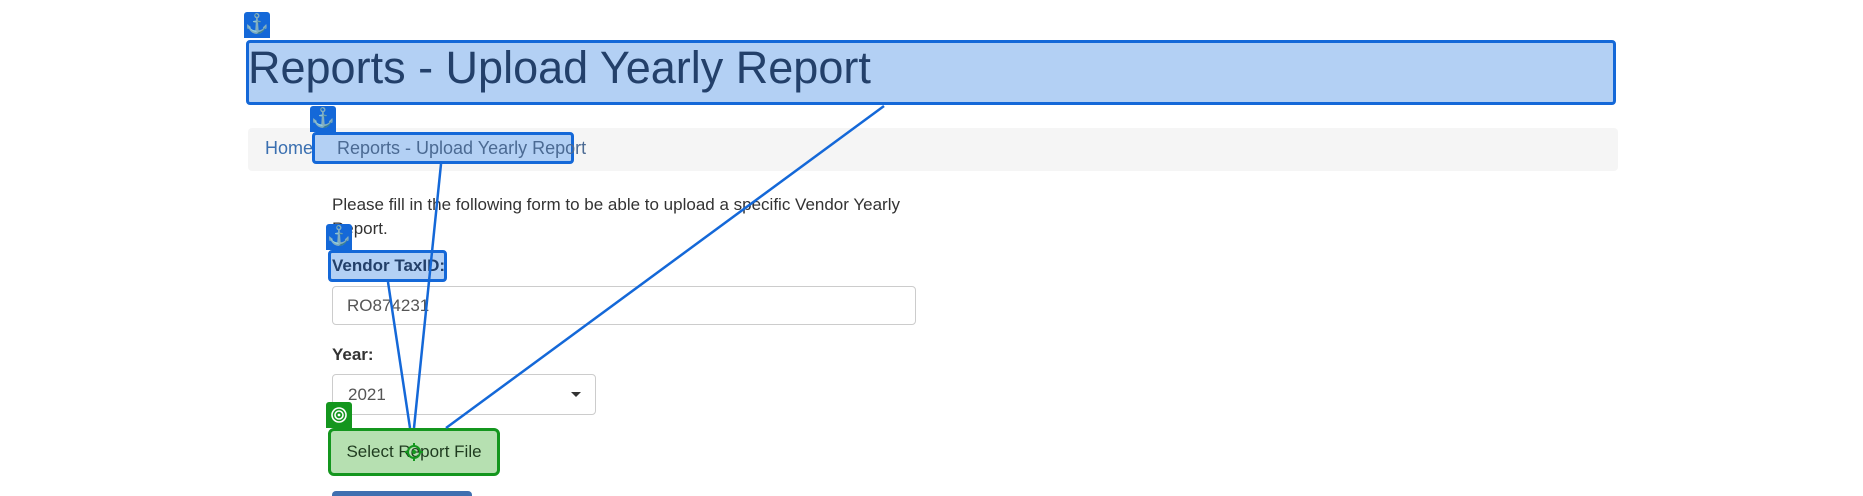 This screenshot has height=496, width=1863. What do you see at coordinates (402, 493) in the screenshot?
I see `upload-submit-button` at bounding box center [402, 493].